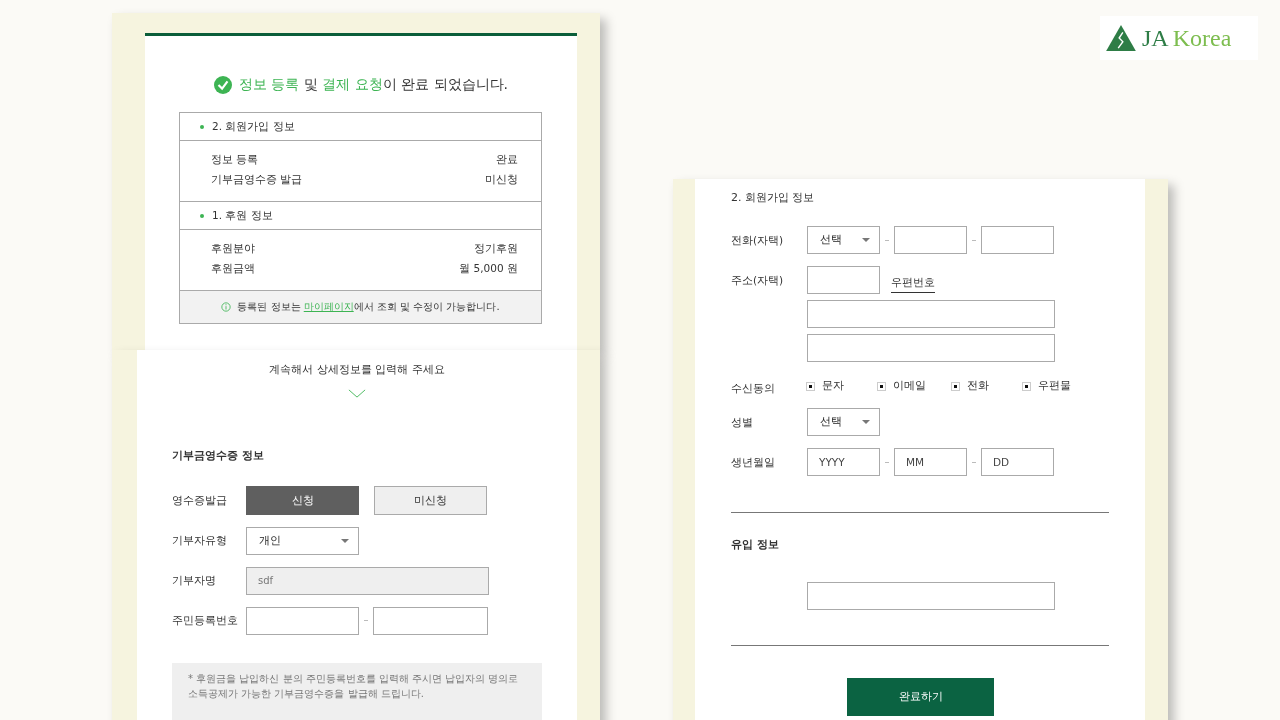  What do you see at coordinates (833, 386) in the screenshot?
I see `checkbox-label: 문자` at bounding box center [833, 386].